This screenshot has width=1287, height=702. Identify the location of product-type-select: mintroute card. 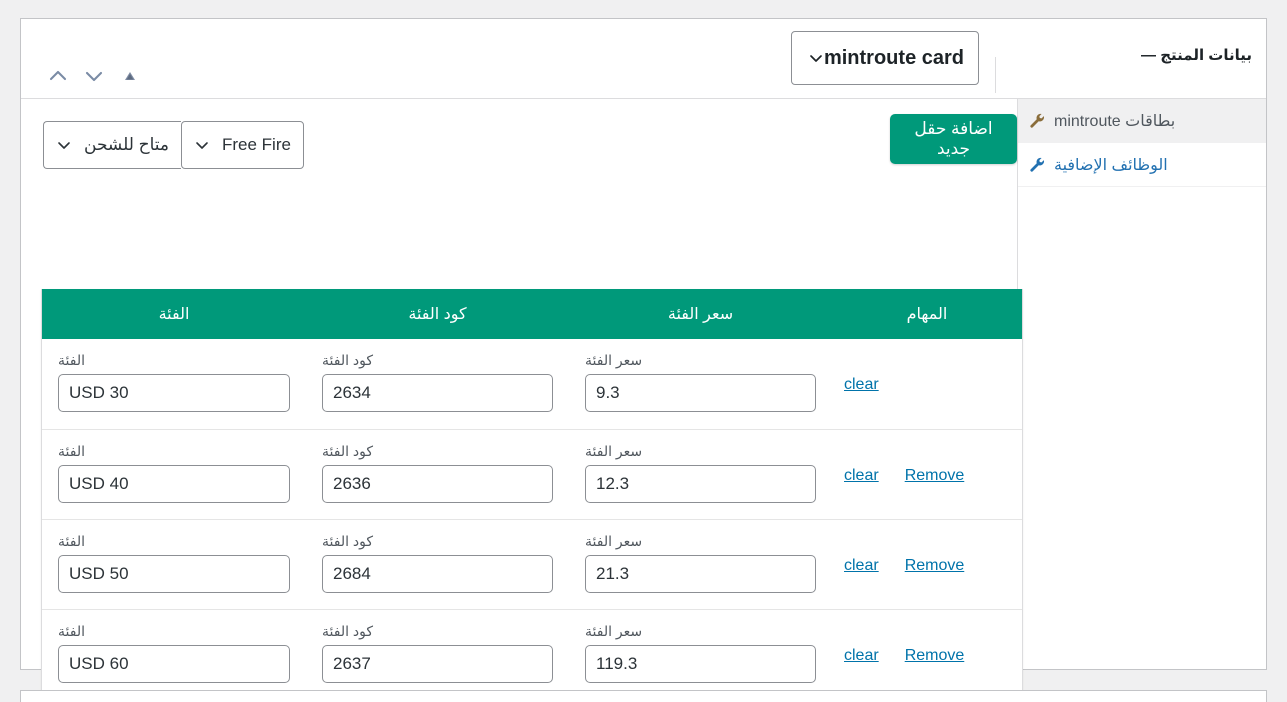
(884, 58).